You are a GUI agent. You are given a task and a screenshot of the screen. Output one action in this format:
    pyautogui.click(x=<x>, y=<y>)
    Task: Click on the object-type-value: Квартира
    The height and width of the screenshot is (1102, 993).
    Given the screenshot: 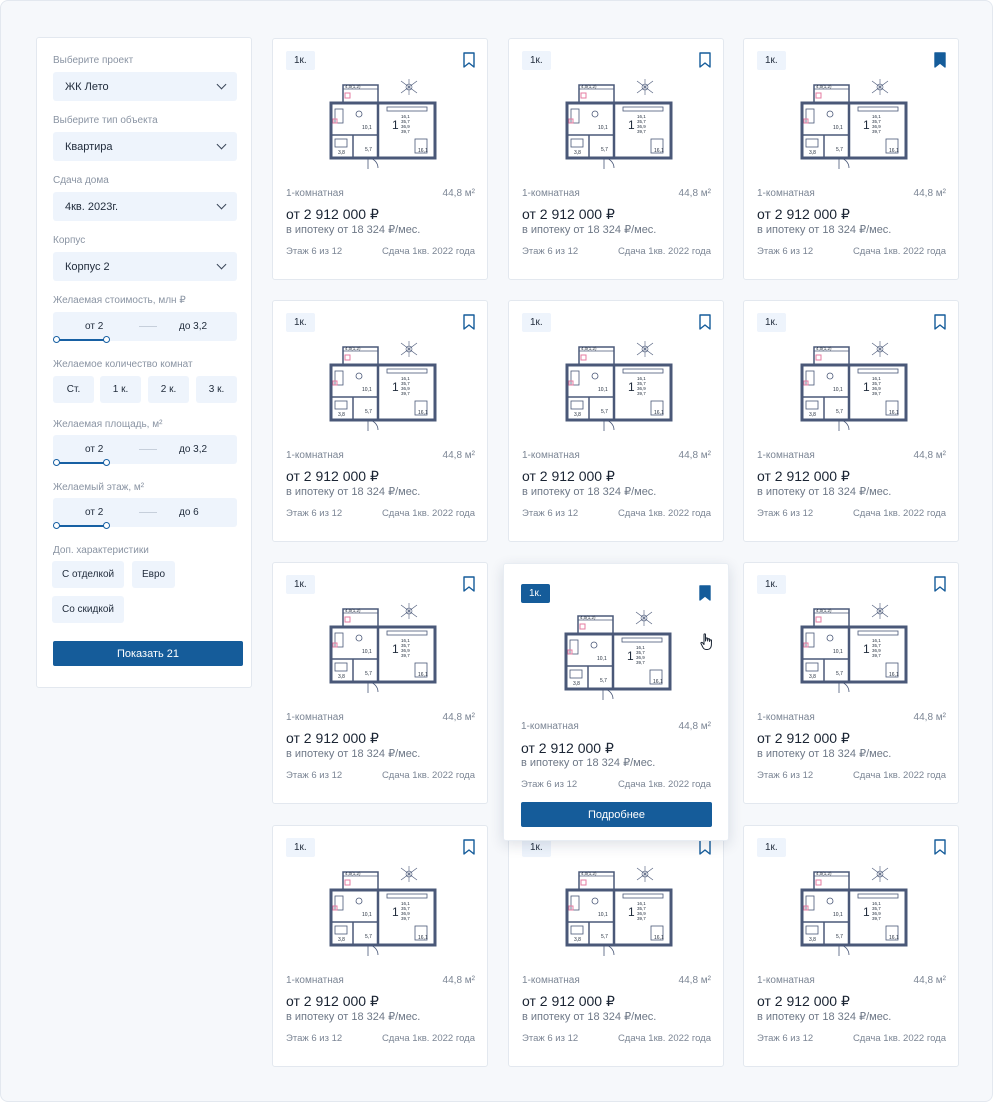 What is the action you would take?
    pyautogui.click(x=89, y=146)
    